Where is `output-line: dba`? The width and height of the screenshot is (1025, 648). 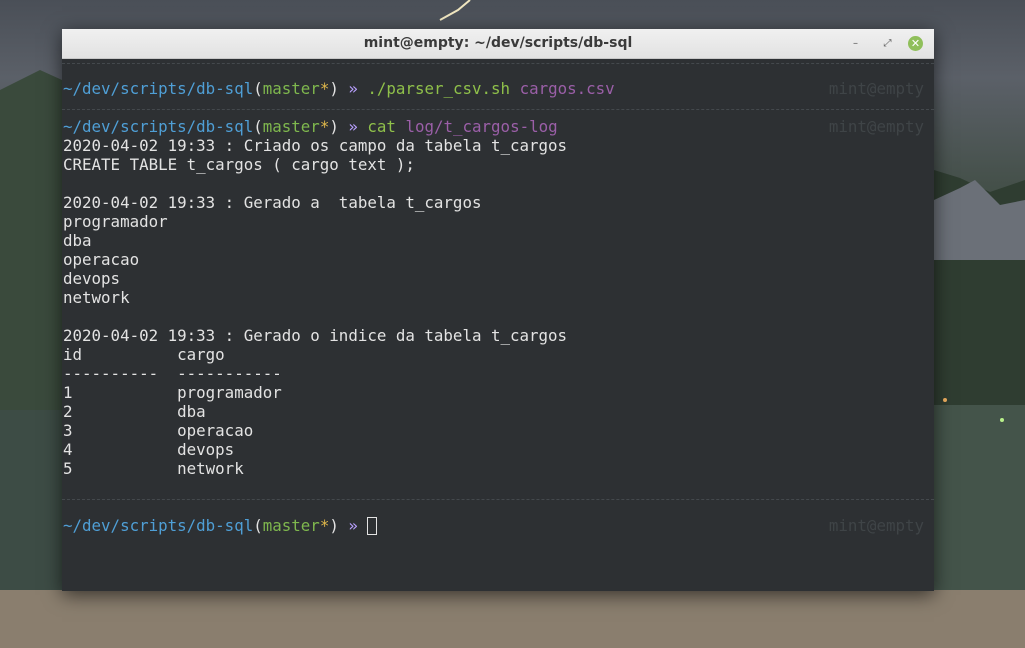
output-line: dba is located at coordinates (77, 240).